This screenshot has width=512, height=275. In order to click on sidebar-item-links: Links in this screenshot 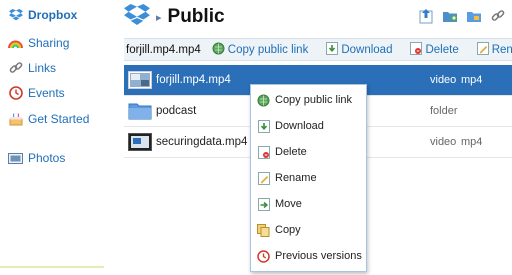, I will do `click(32, 68)`.